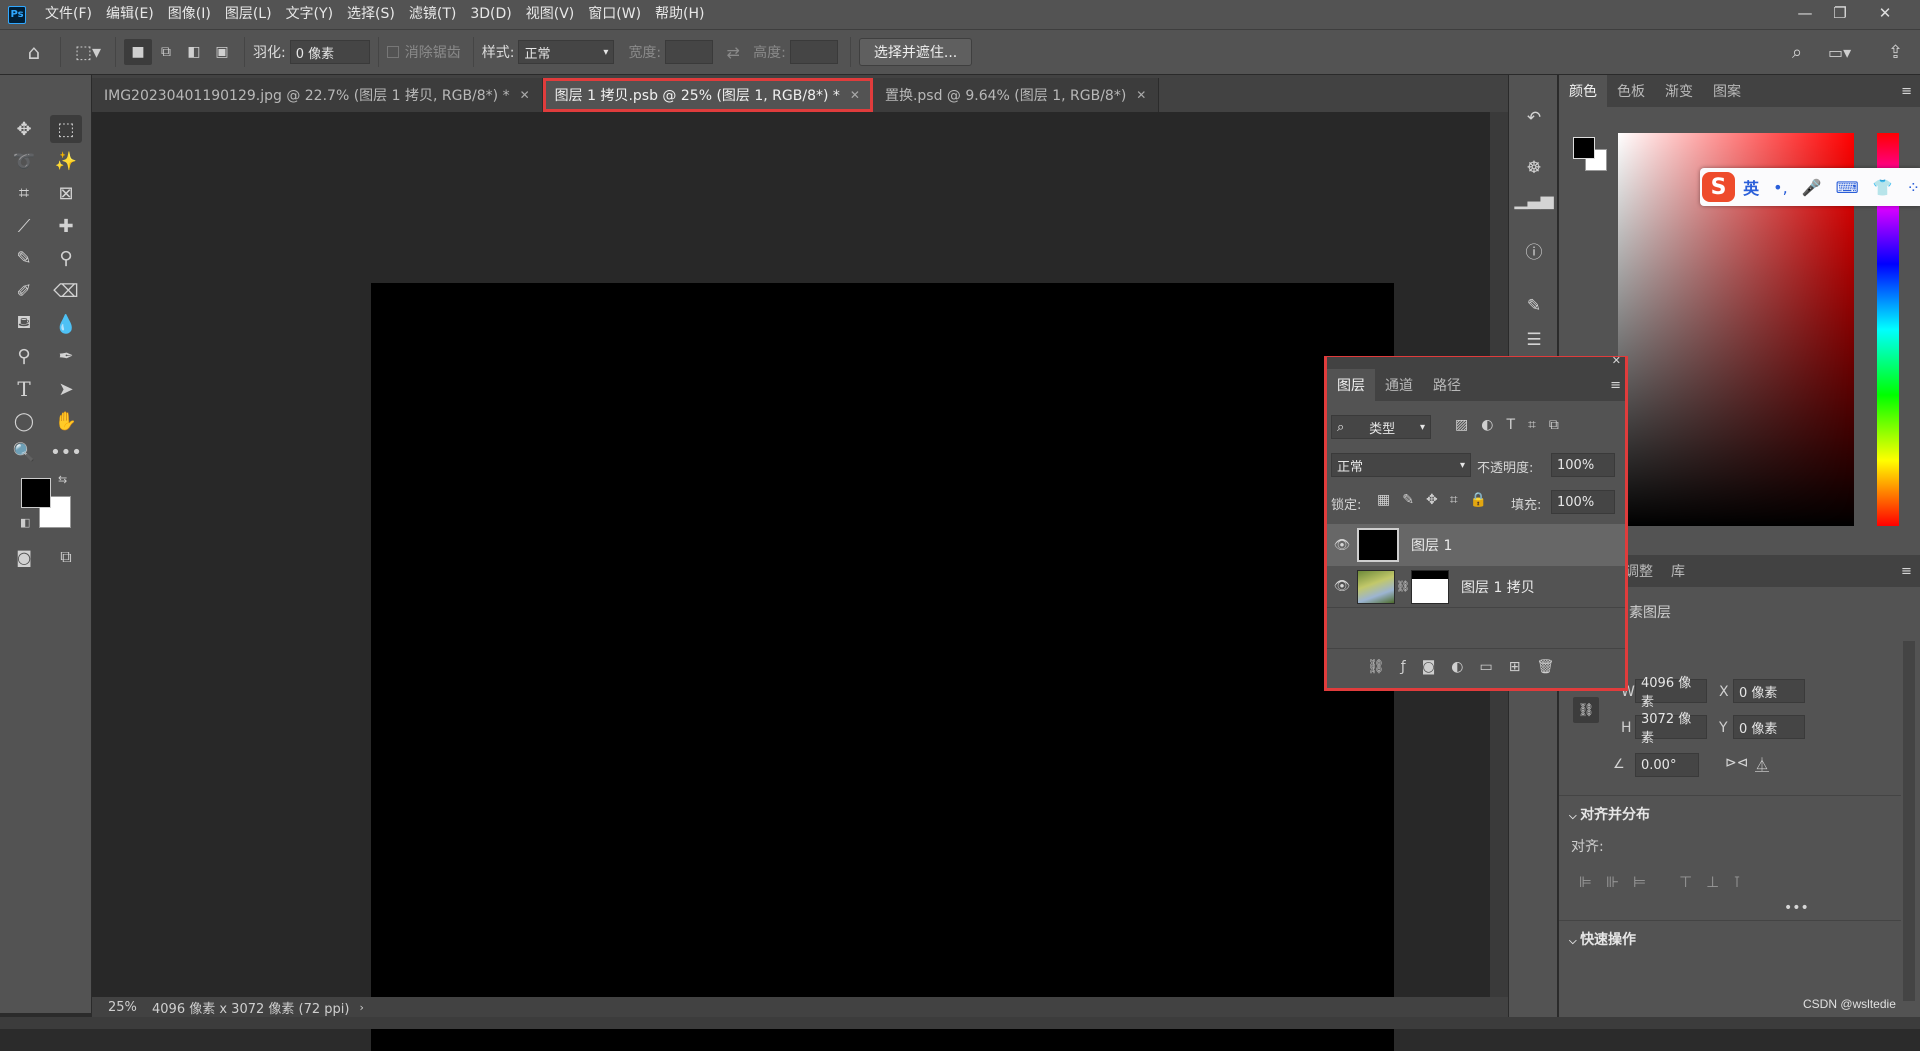 This screenshot has height=1051, width=1920. What do you see at coordinates (1797, 52) in the screenshot?
I see `search-icon: ⌕` at bounding box center [1797, 52].